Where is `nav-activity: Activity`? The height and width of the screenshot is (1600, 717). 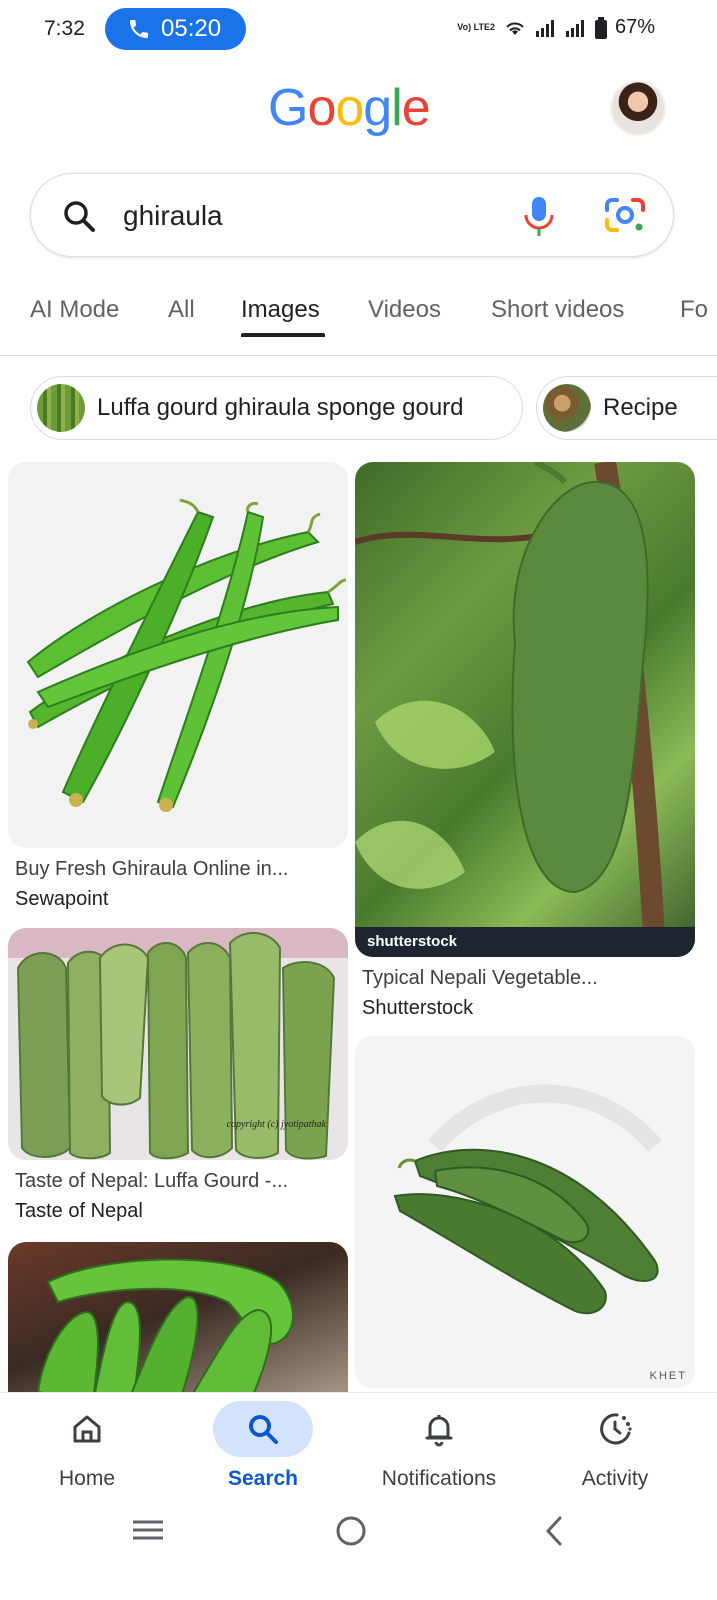
nav-activity: Activity is located at coordinates (615, 1447).